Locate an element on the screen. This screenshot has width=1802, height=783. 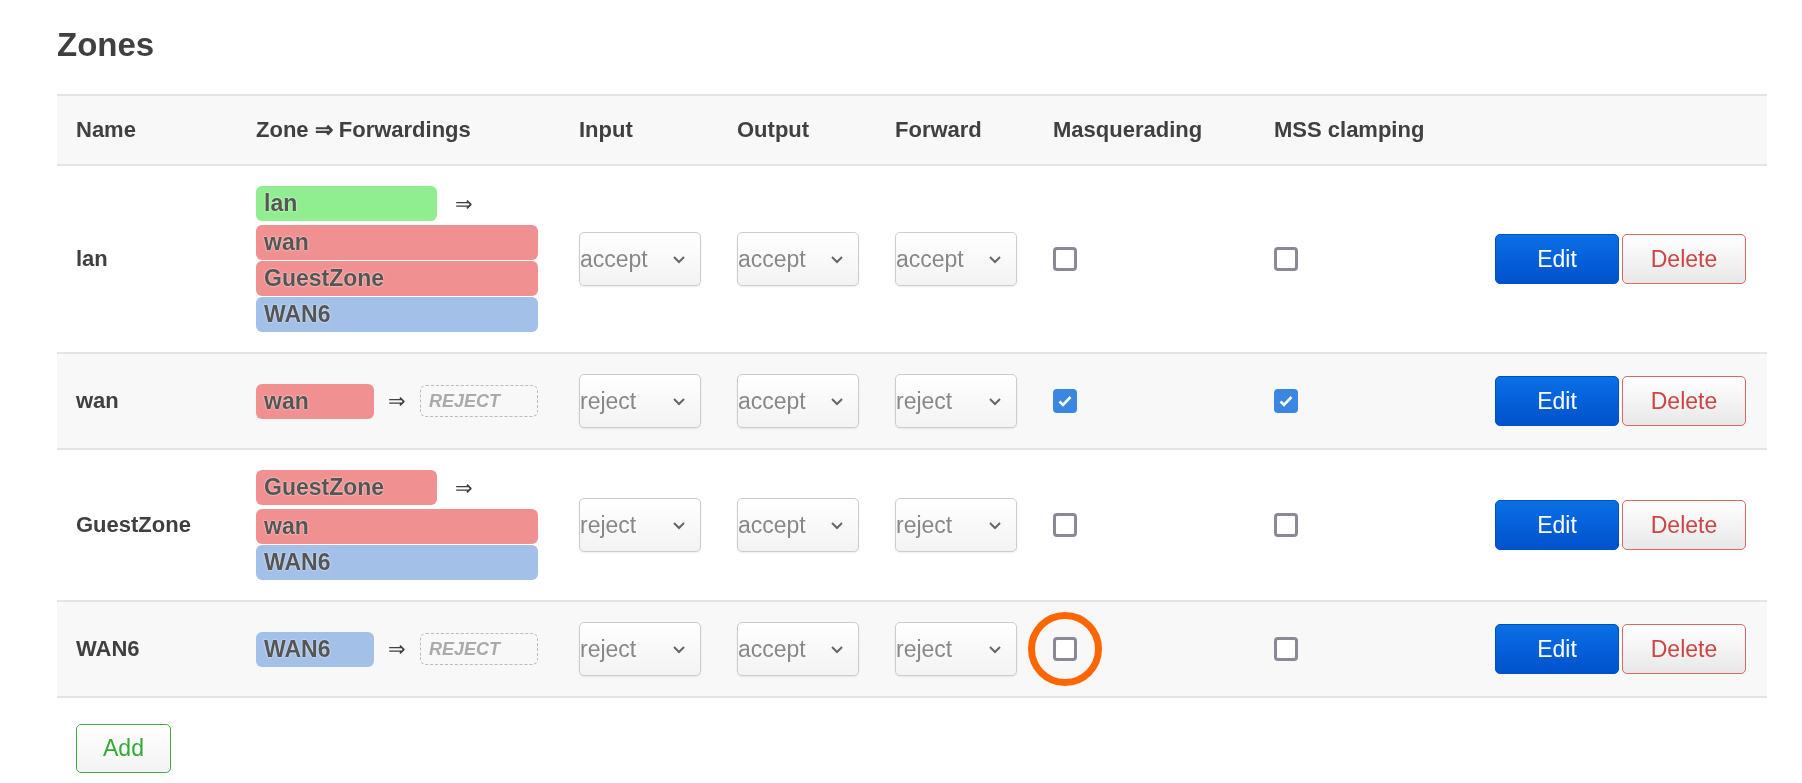
column-header: Zone ⇒ Forwardings is located at coordinates (363, 129).